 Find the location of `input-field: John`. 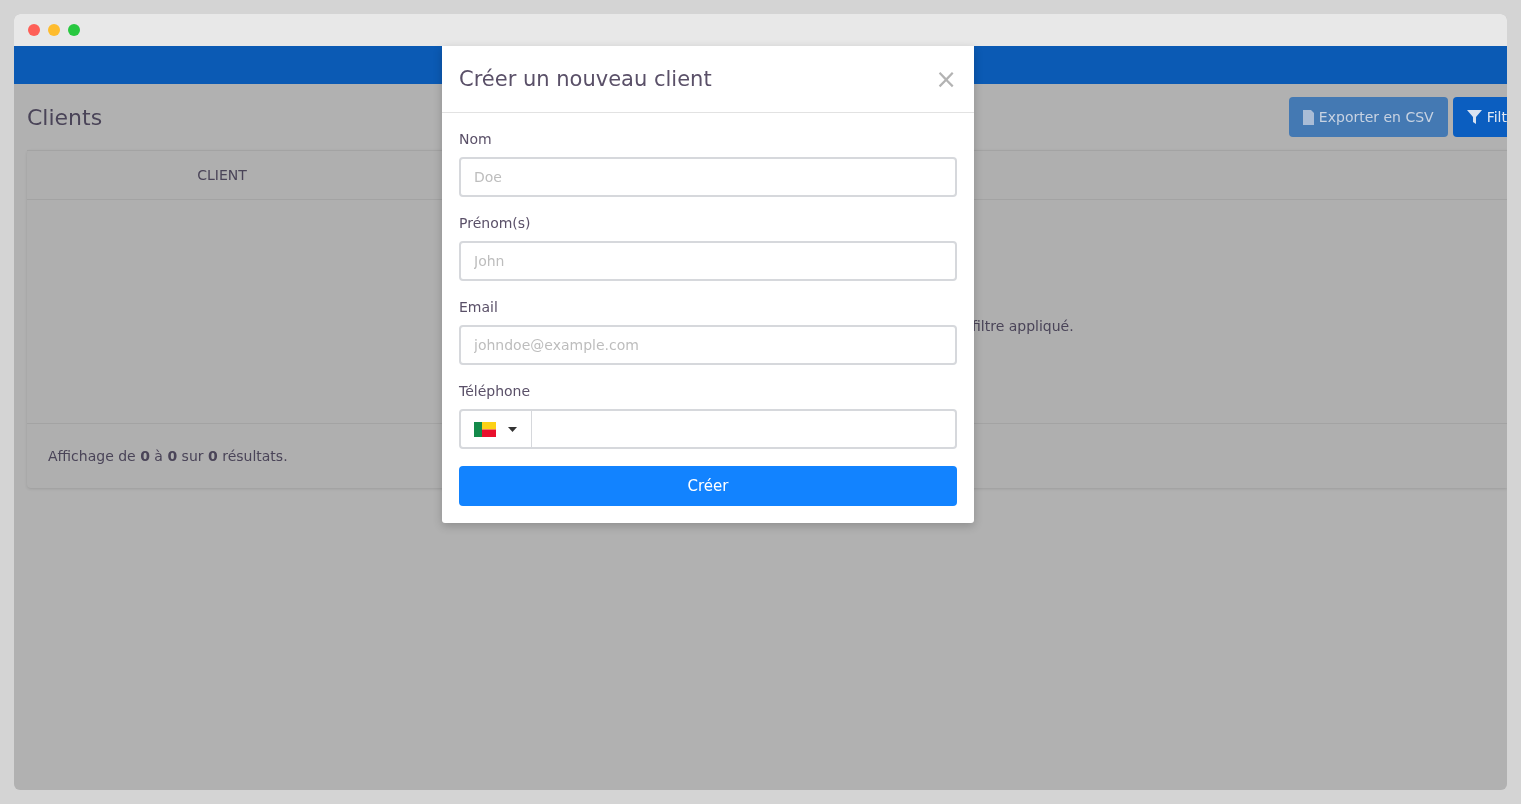

input-field: John is located at coordinates (708, 261).